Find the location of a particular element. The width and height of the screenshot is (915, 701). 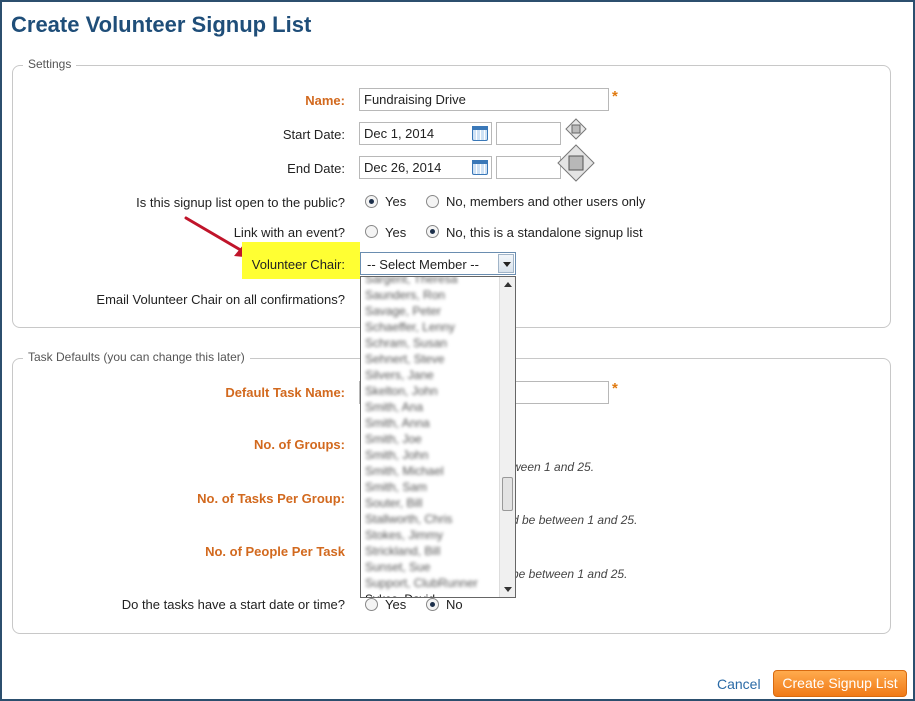

settings-legend: Settings is located at coordinates (50, 64).